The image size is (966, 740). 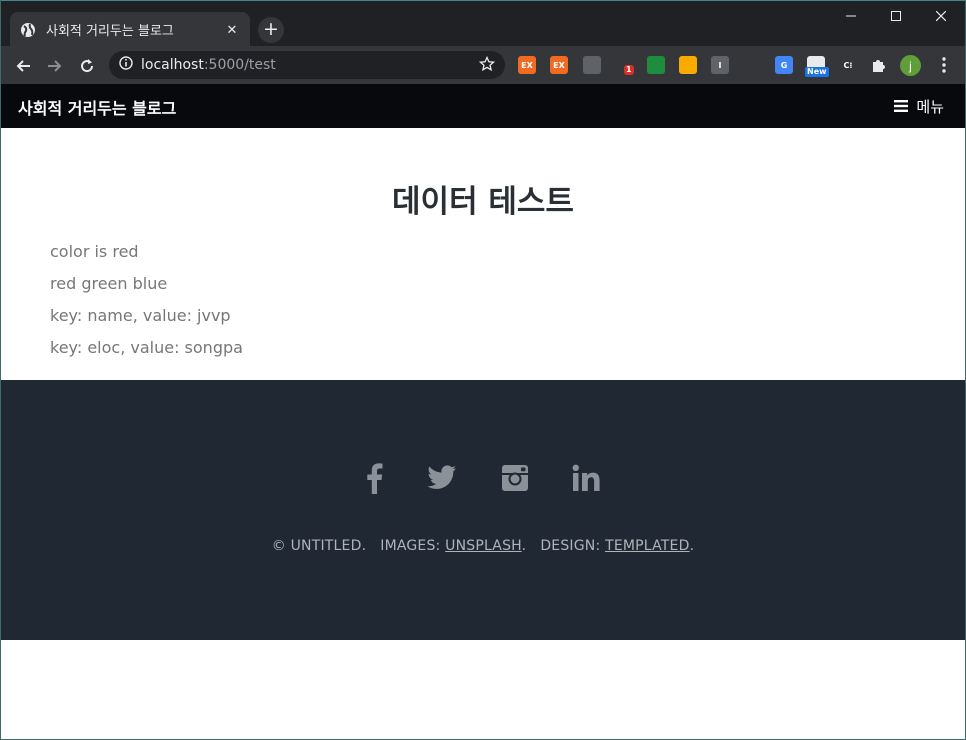 I want to click on linkedin-icon, so click(x=587, y=478).